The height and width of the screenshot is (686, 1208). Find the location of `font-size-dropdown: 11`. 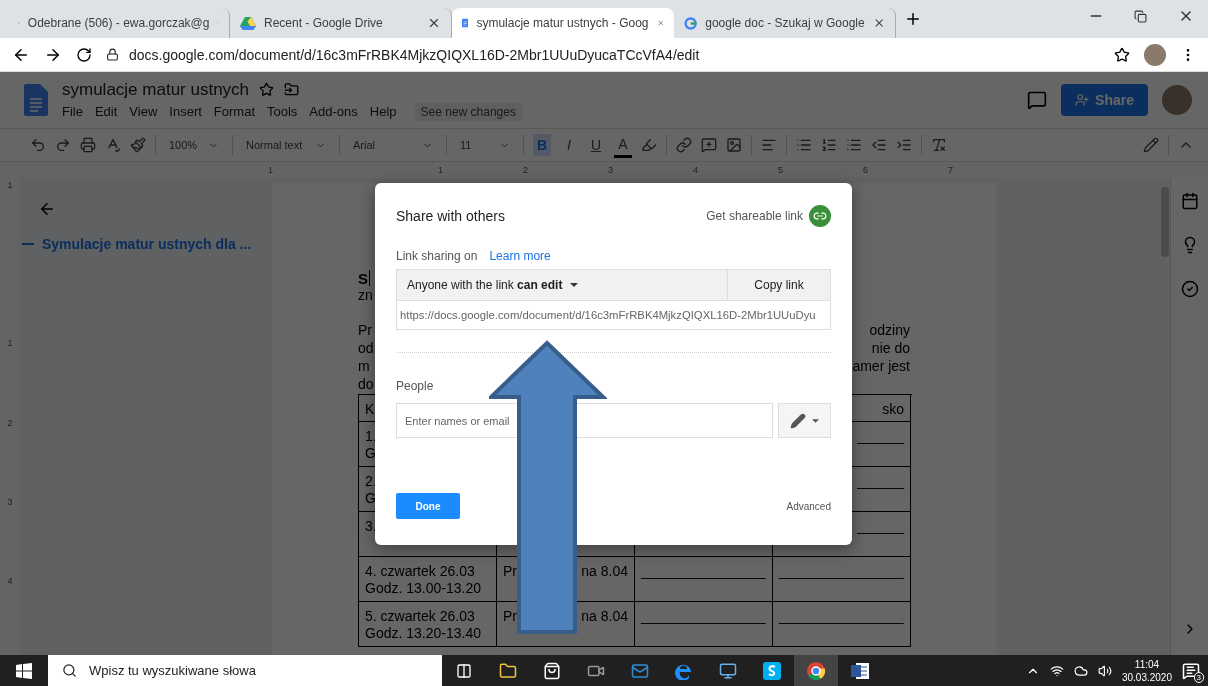

font-size-dropdown: 11 is located at coordinates (485, 145).